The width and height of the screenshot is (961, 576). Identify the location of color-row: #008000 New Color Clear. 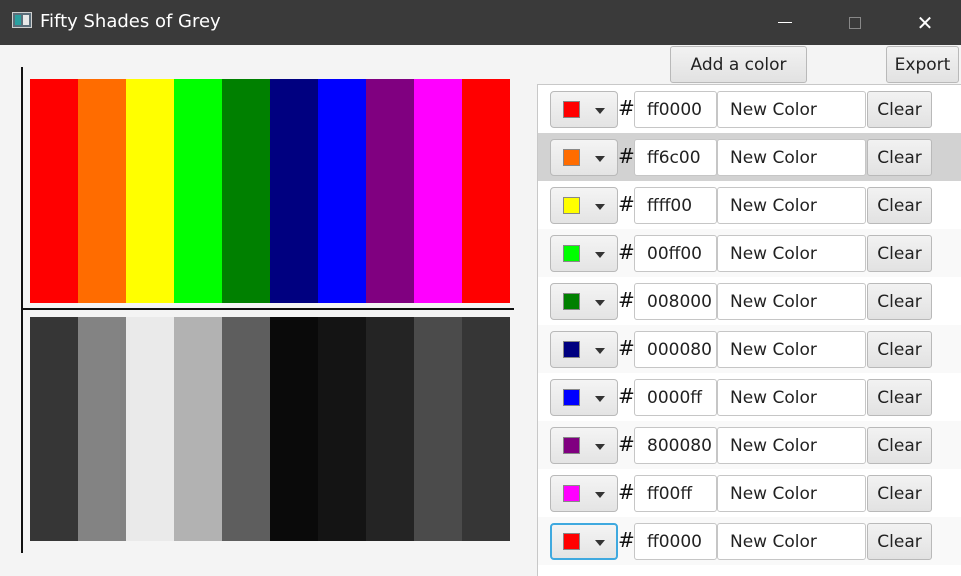
(749, 301).